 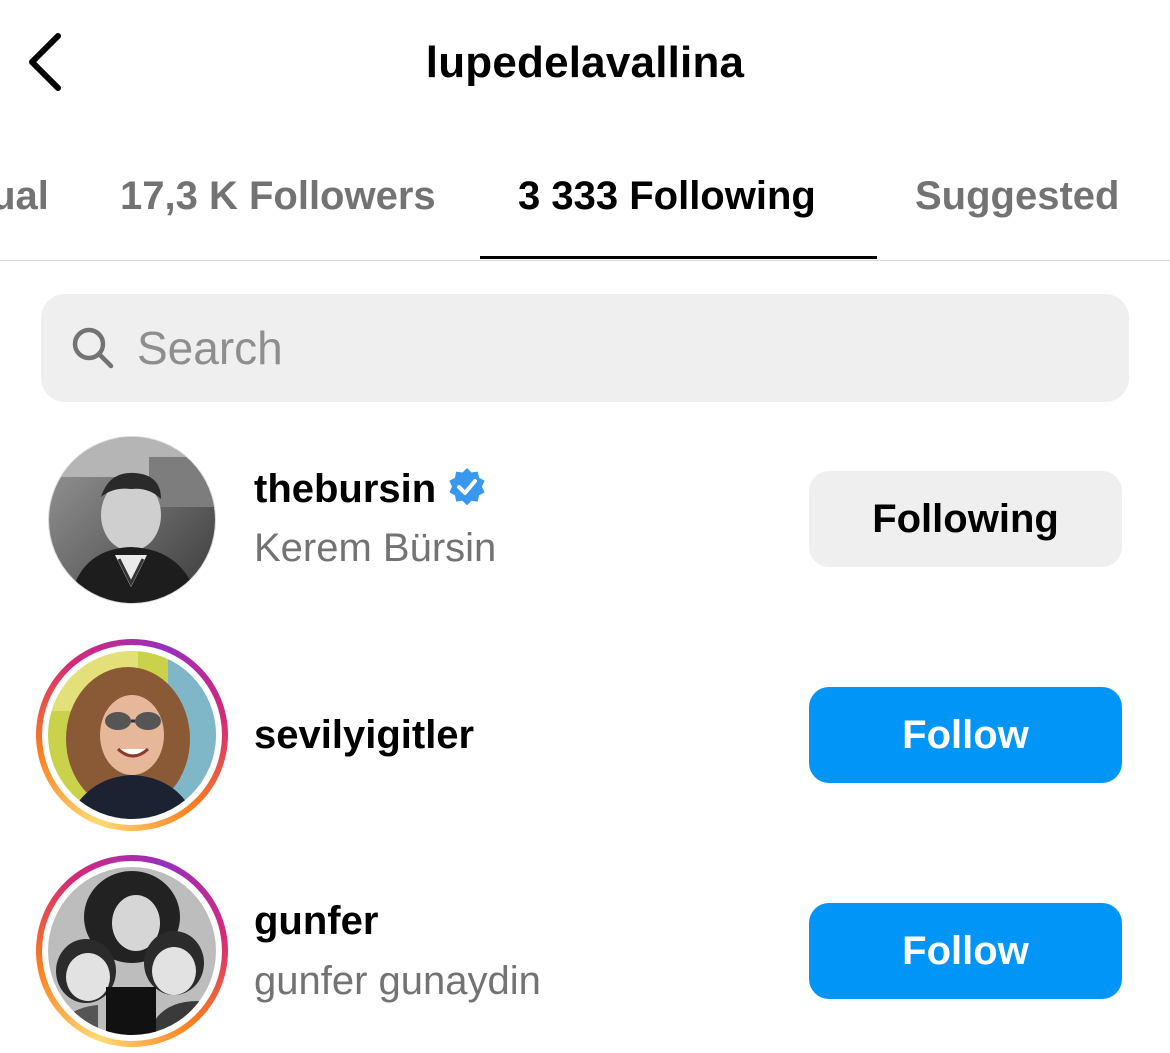 What do you see at coordinates (364, 735) in the screenshot?
I see `username: sevilyigitler` at bounding box center [364, 735].